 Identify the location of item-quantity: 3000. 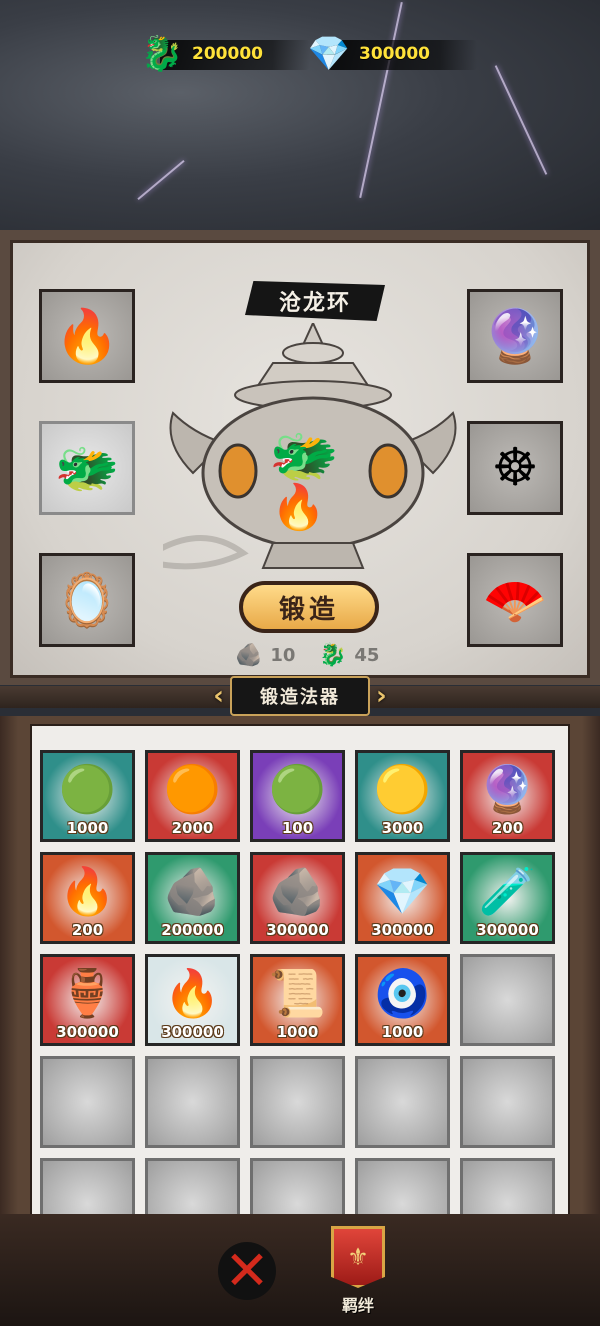
(402, 828).